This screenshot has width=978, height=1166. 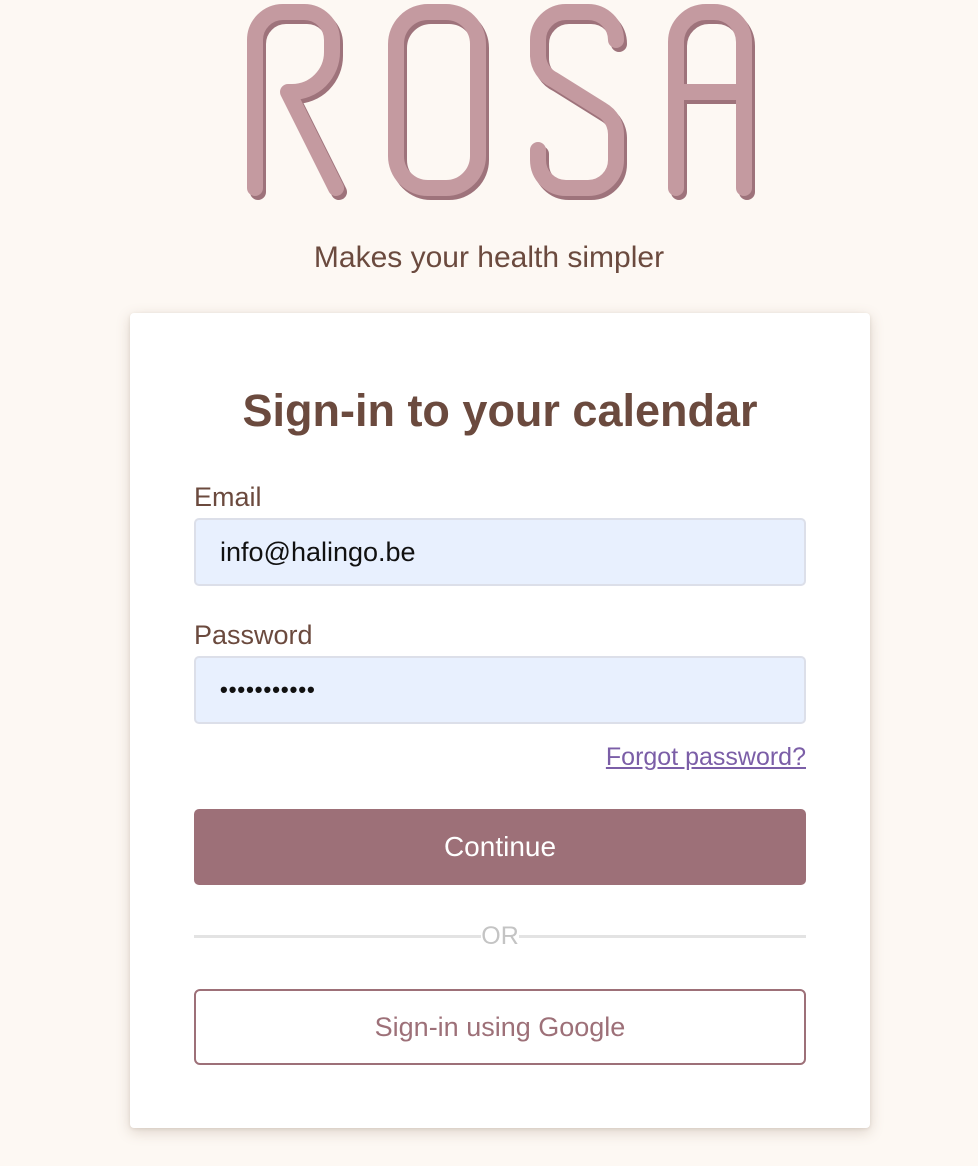 I want to click on google-signin-button: Sign-in using Google, so click(x=500, y=1027).